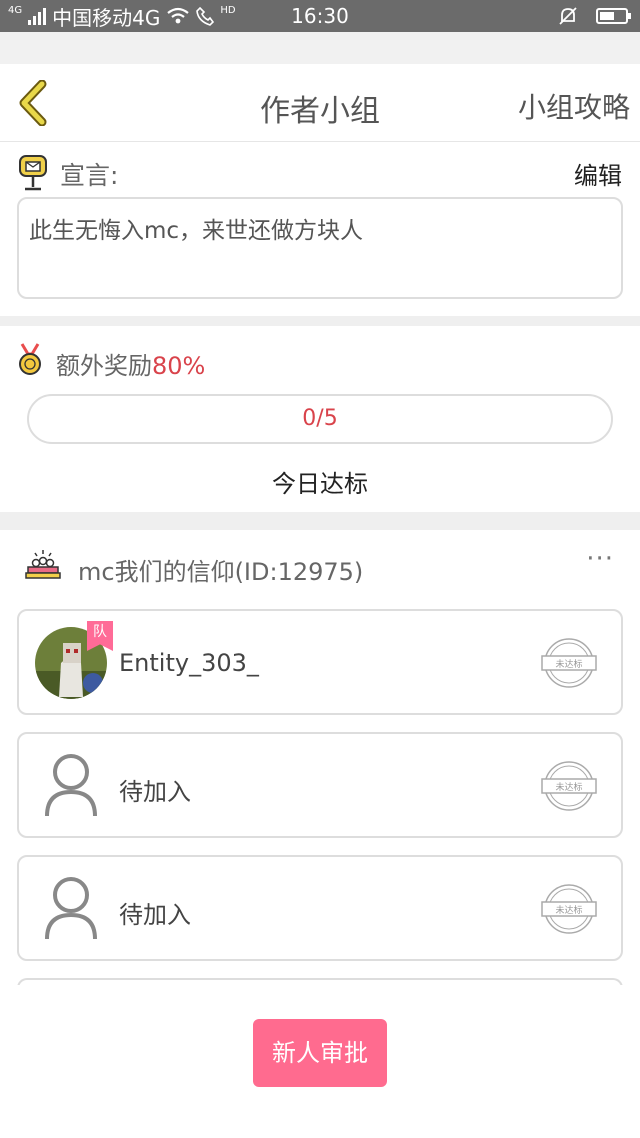 Image resolution: width=640 pixels, height=1138 pixels. I want to click on declaration-label: 宣言:, so click(89, 175).